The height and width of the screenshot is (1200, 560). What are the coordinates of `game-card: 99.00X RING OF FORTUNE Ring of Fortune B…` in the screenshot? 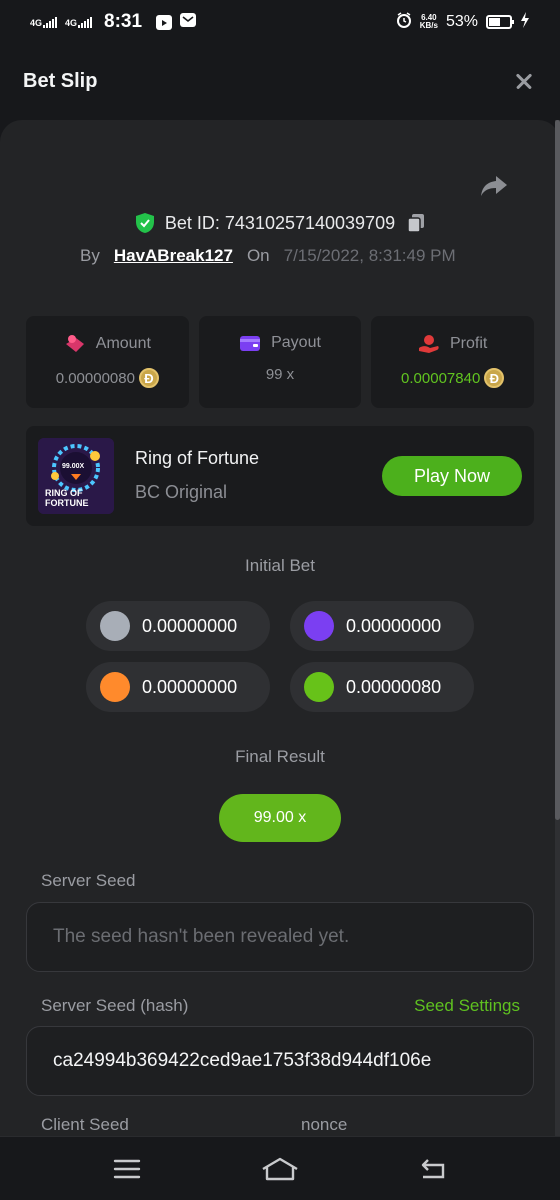 It's located at (280, 476).